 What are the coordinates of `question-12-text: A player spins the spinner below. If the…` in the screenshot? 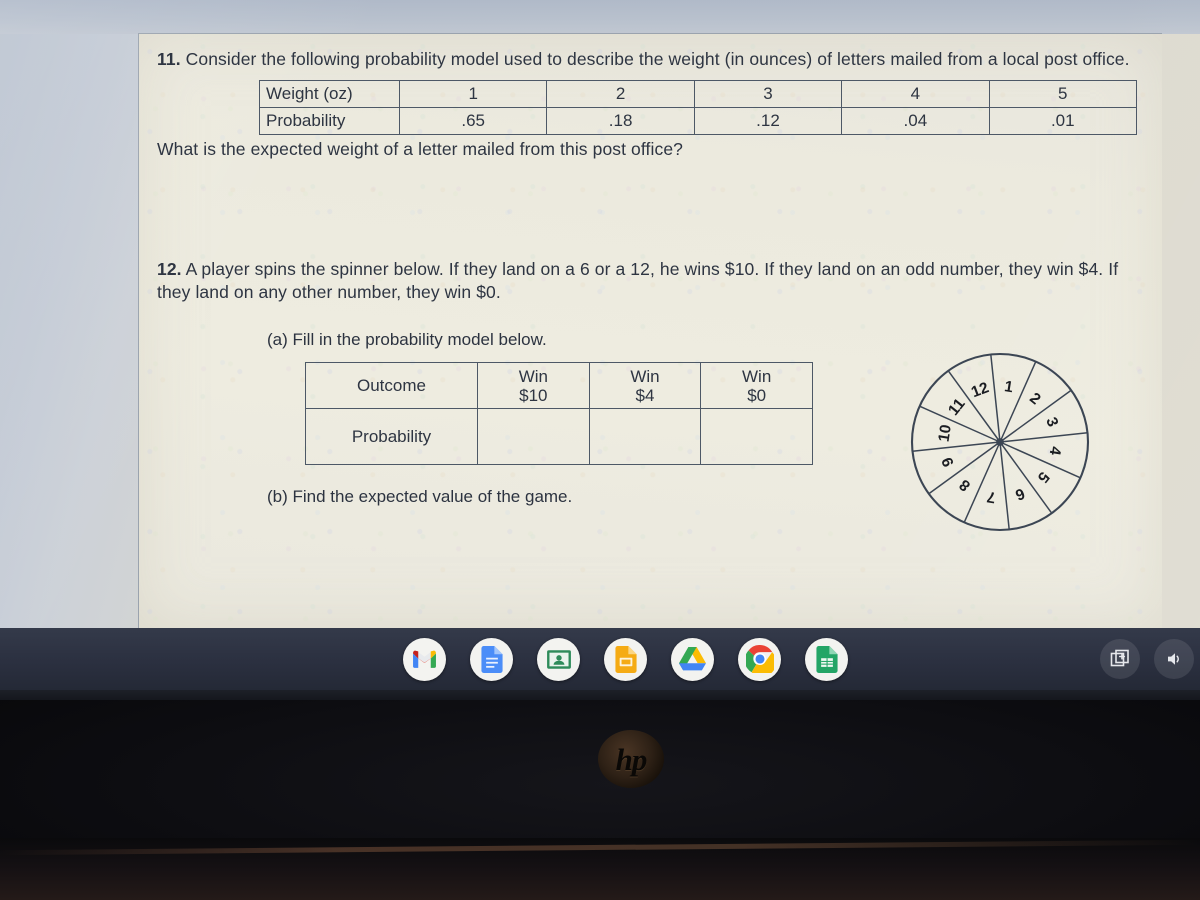 It's located at (638, 280).